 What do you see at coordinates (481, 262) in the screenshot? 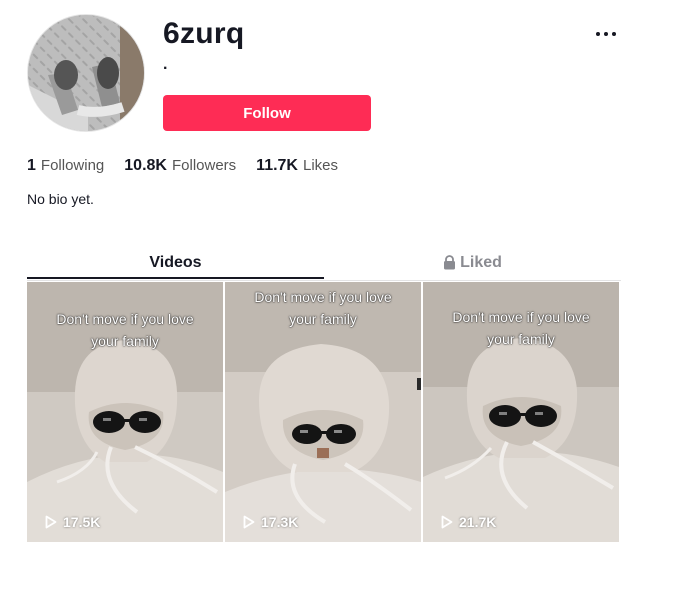
I see `tab-label: Liked` at bounding box center [481, 262].